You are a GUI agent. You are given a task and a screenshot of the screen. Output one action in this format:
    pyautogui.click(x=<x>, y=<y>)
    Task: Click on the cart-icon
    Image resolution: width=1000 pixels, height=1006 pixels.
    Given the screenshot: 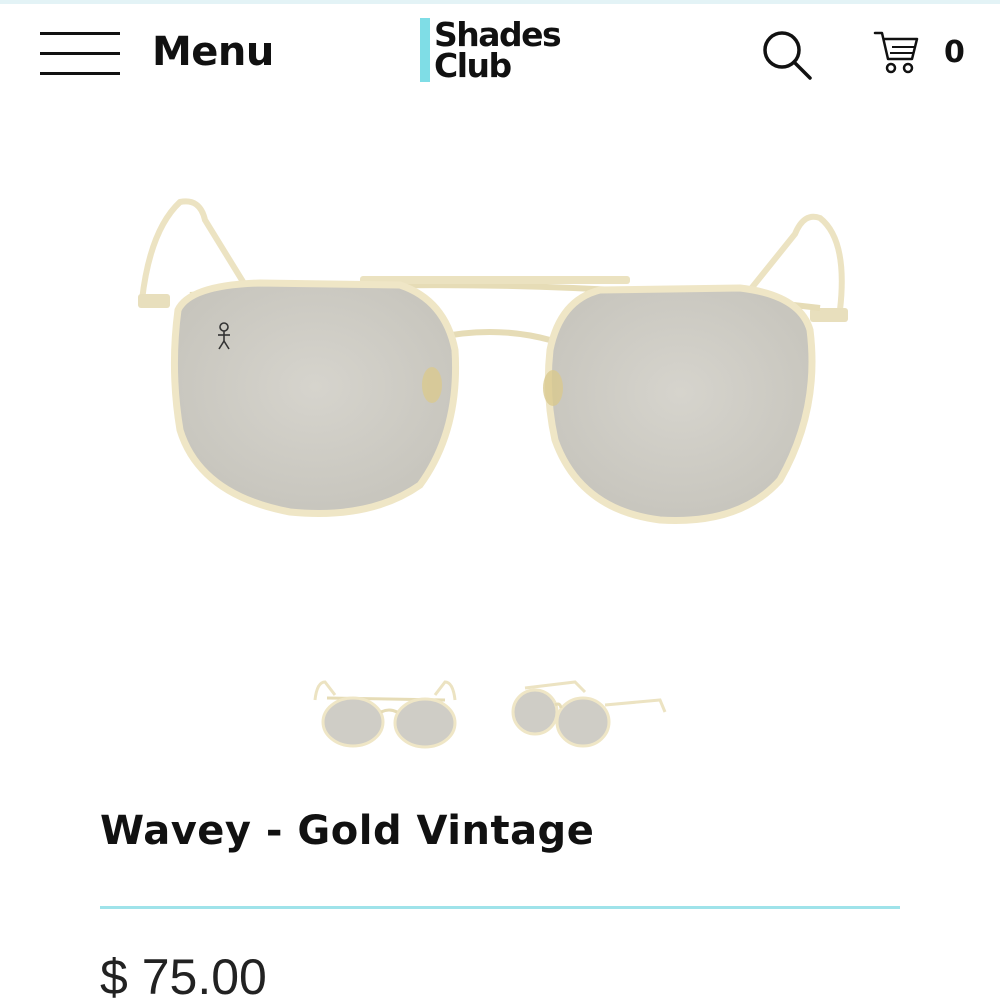 What is the action you would take?
    pyautogui.click(x=897, y=52)
    